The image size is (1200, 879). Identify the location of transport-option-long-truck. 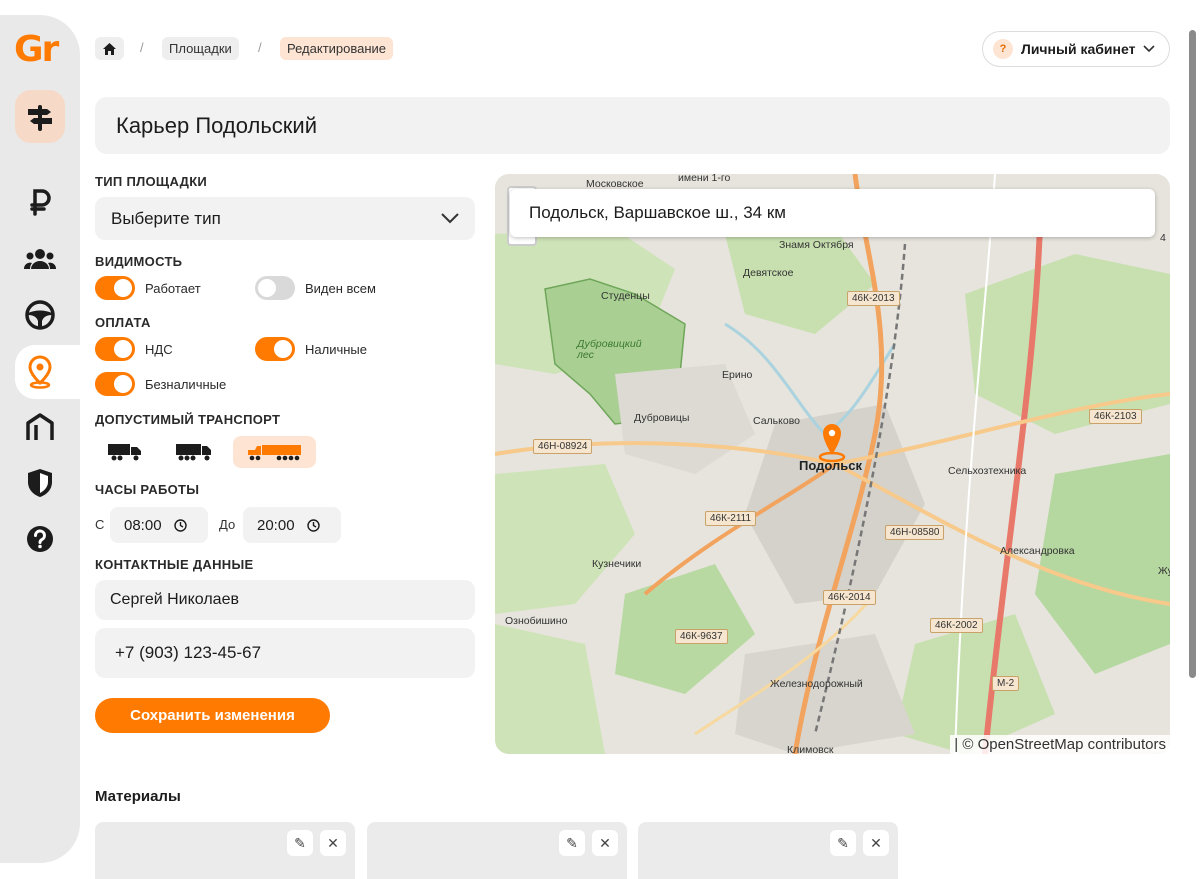
(274, 452).